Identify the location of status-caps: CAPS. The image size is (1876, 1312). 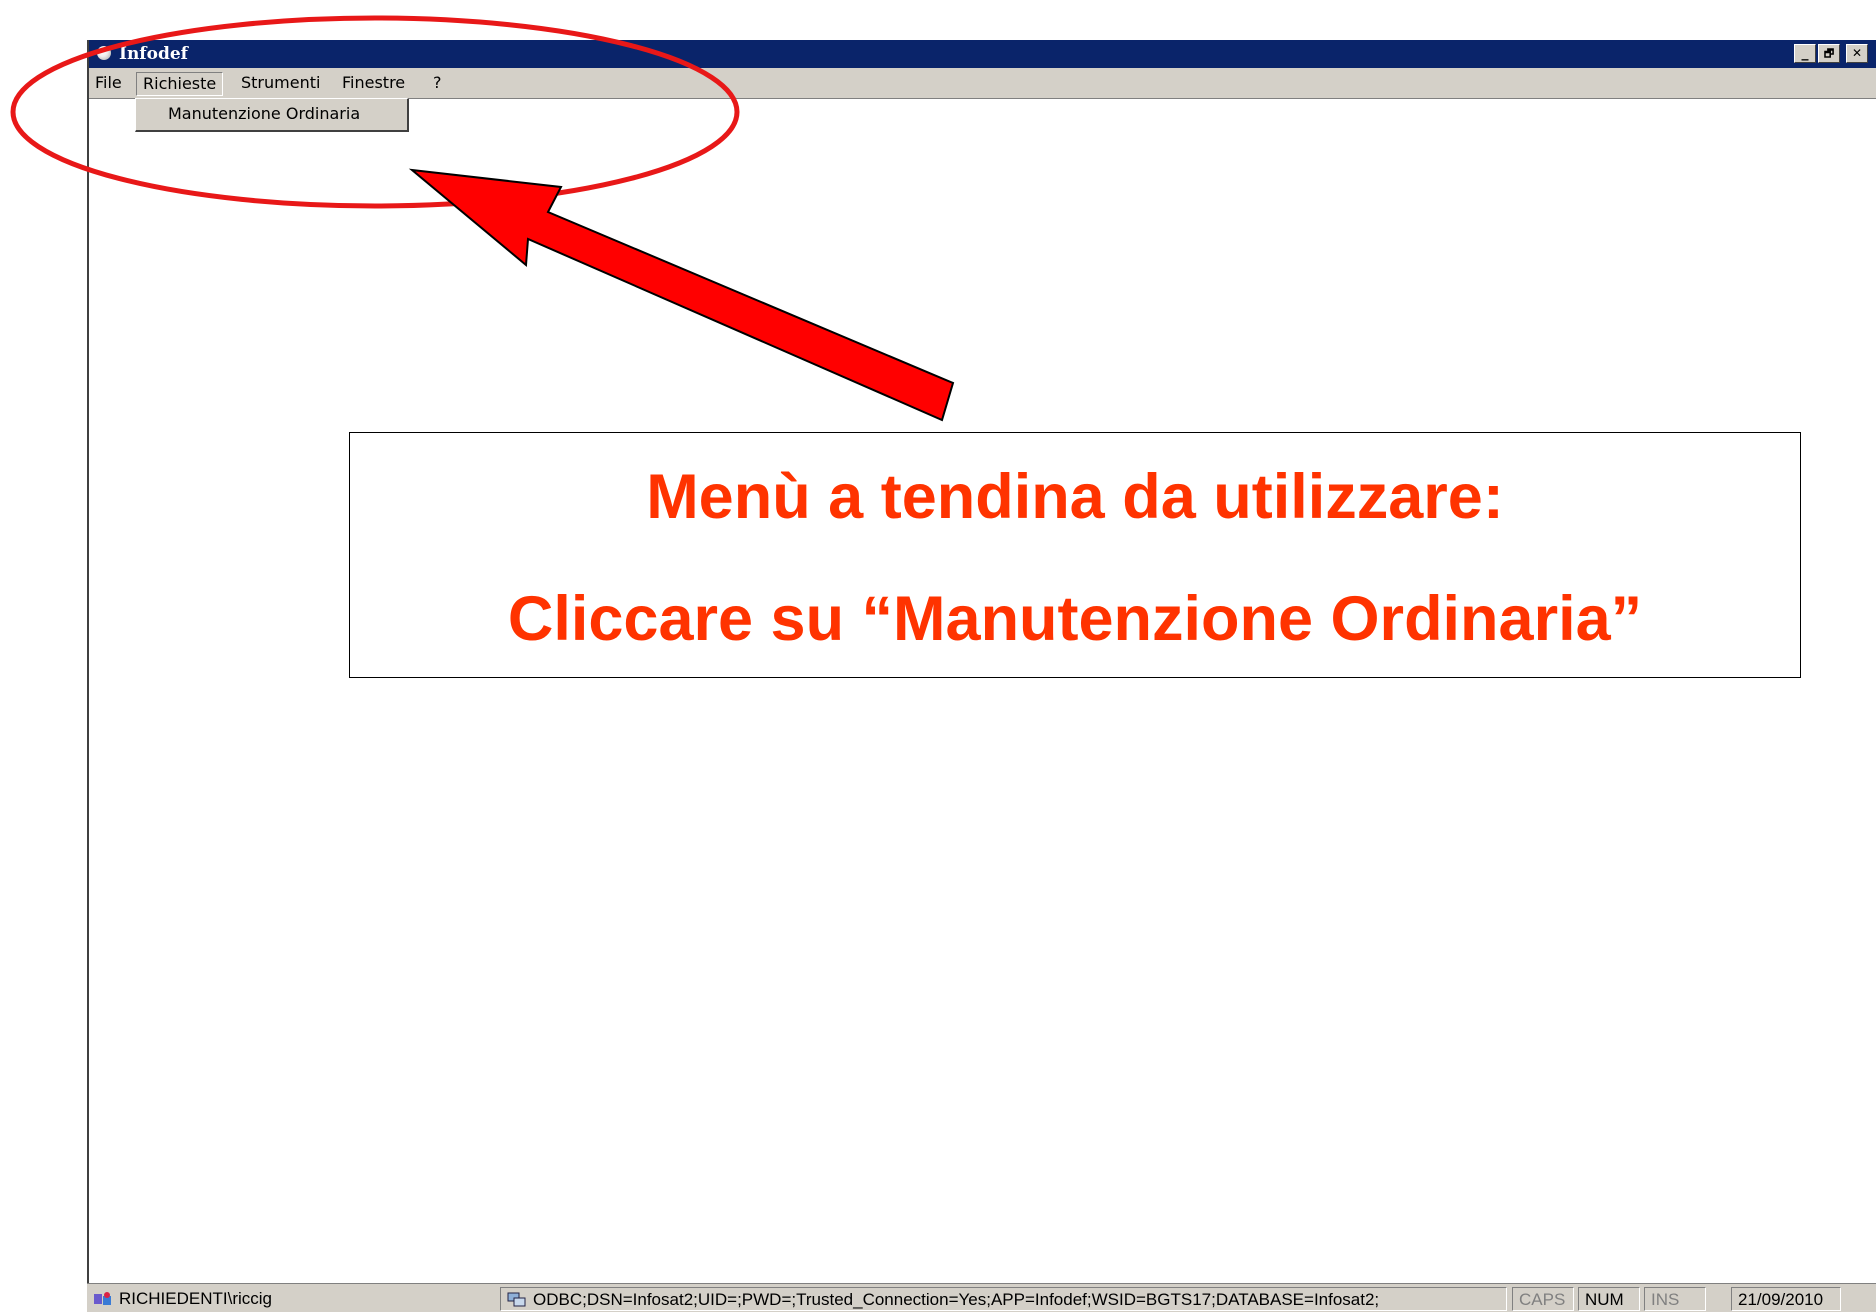
(1543, 1299).